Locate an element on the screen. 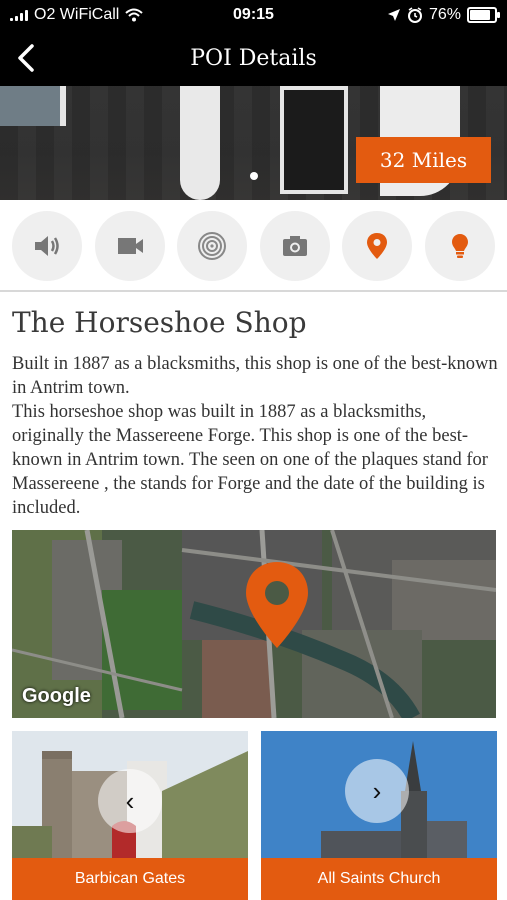  map-pin-icon is located at coordinates (377, 246).